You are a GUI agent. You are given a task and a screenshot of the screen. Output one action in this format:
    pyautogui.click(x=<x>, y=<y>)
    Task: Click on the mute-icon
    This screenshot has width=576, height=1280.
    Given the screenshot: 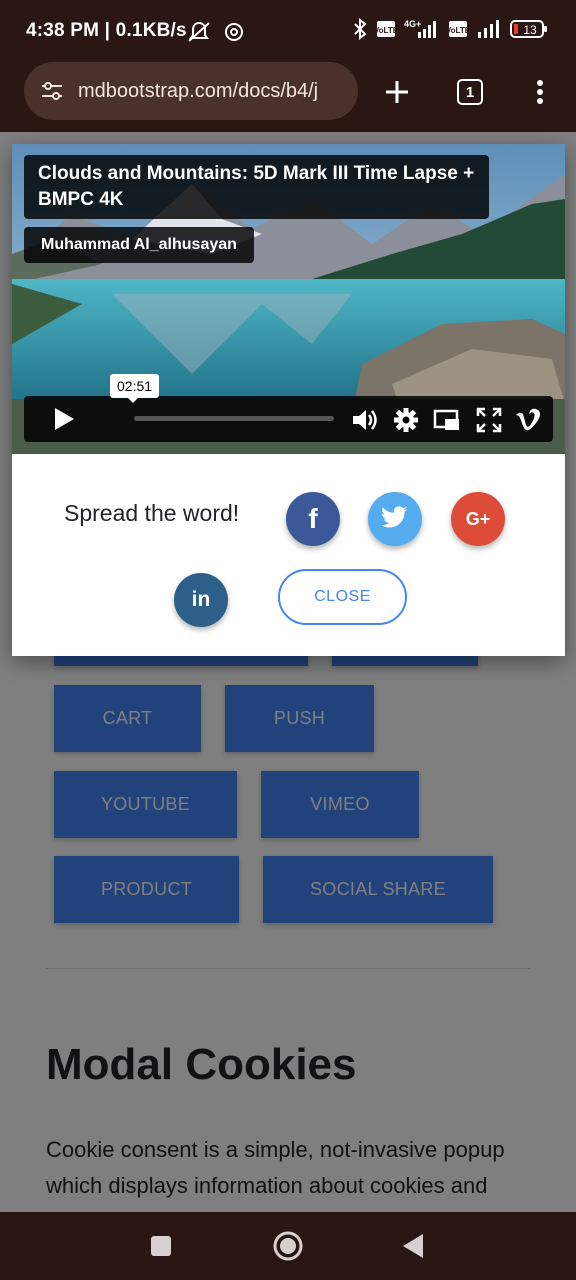 What is the action you would take?
    pyautogui.click(x=199, y=32)
    